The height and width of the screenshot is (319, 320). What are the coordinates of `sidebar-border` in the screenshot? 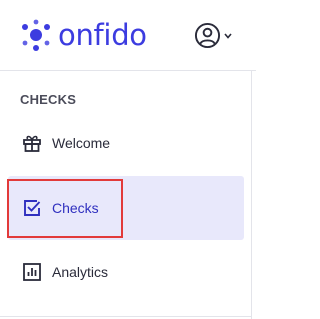 It's located at (251, 194).